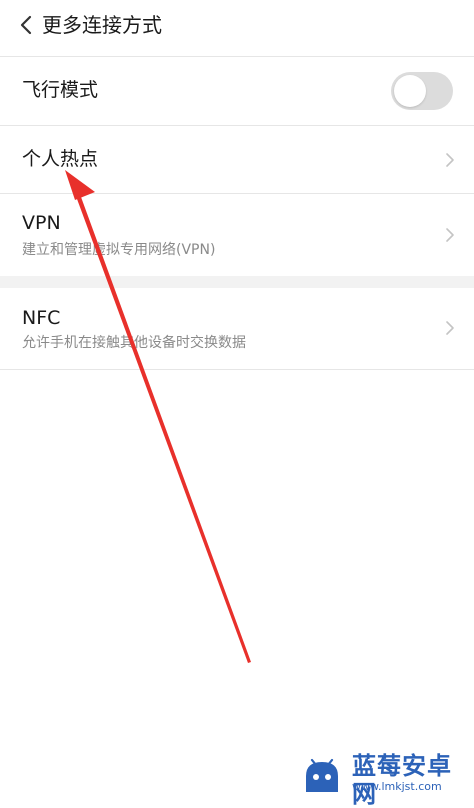  I want to click on section-gap, so click(237, 282).